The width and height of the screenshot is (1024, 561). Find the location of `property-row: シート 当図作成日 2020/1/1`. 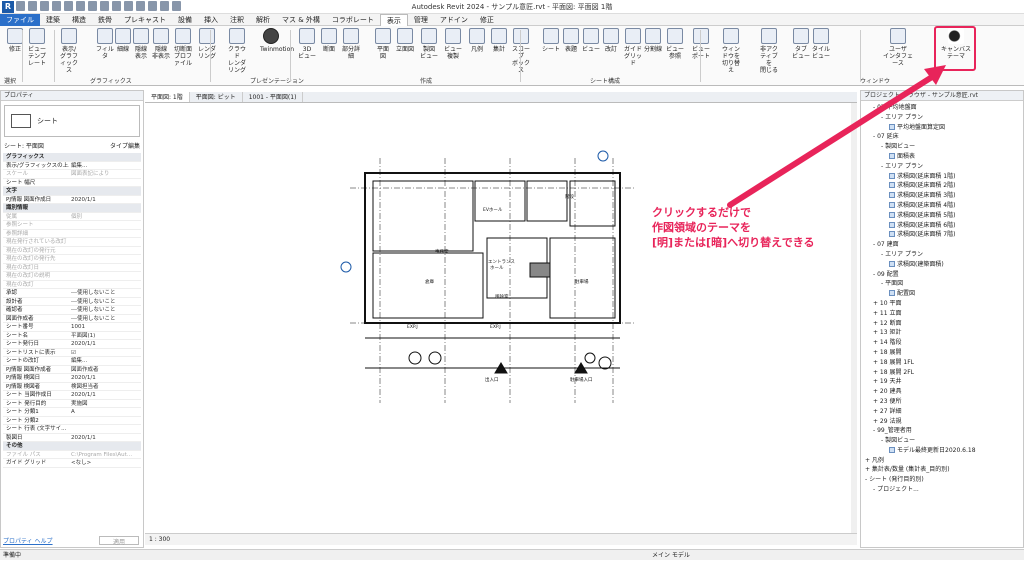

property-row: シート 当図作成日 2020/1/1 is located at coordinates (72, 395).